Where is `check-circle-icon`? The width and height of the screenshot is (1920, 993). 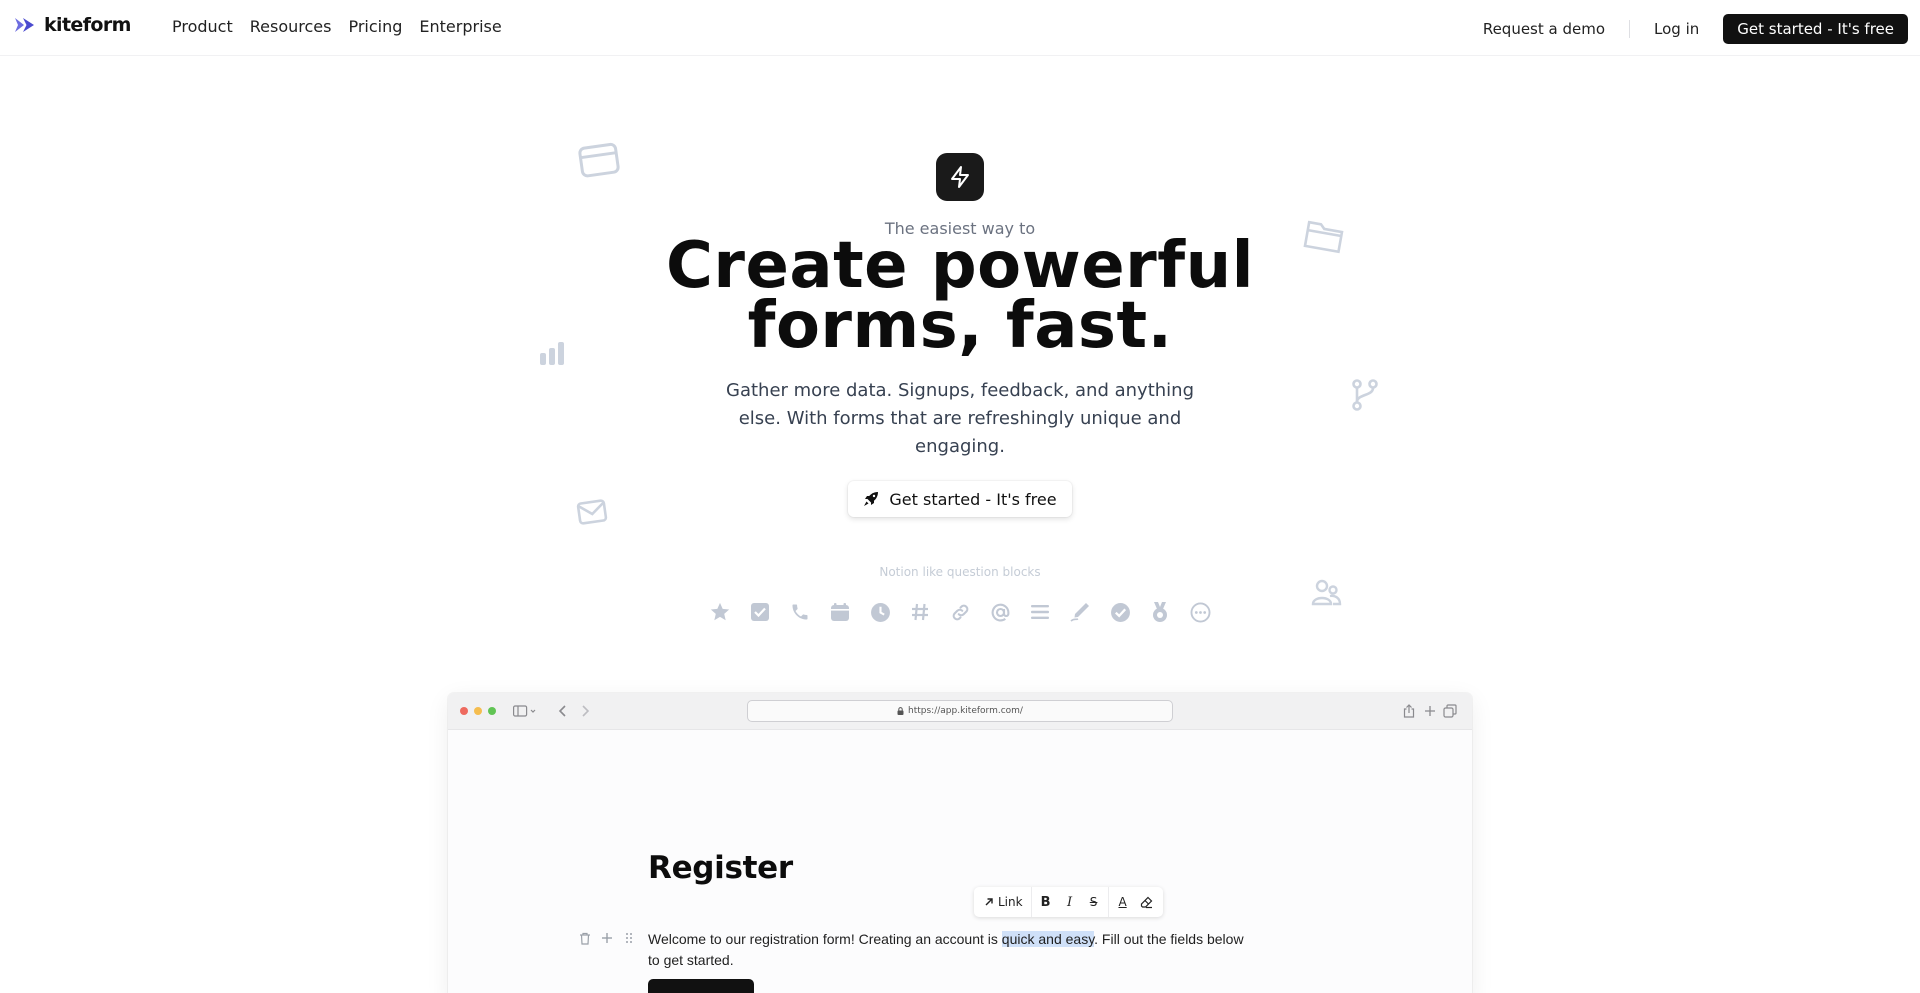 check-circle-icon is located at coordinates (1120, 612).